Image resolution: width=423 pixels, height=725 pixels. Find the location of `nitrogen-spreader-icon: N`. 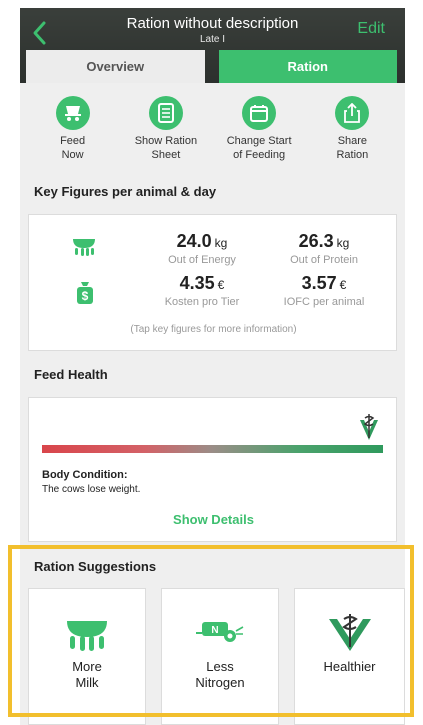

nitrogen-spreader-icon: N is located at coordinates (220, 632).